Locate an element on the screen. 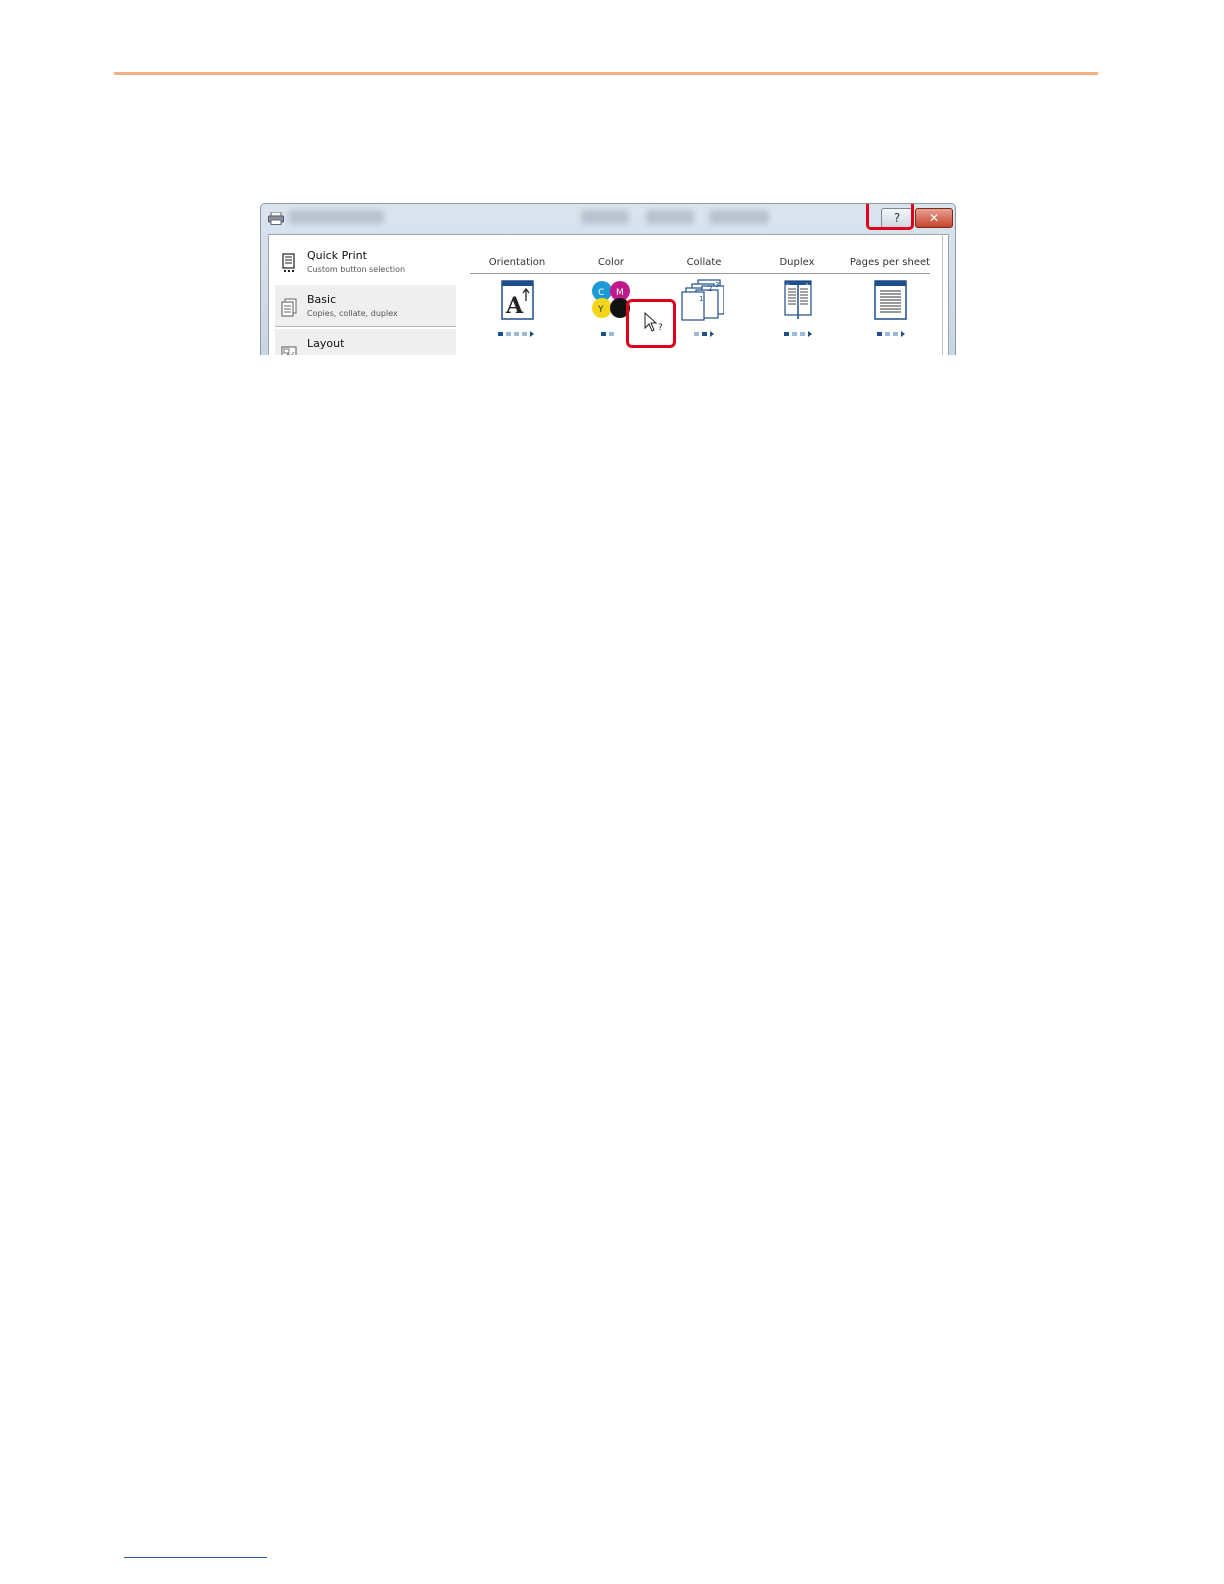 Image resolution: width=1224 pixels, height=1584 pixels. sidebar-item-subtitle: Custom button selection is located at coordinates (356, 269).